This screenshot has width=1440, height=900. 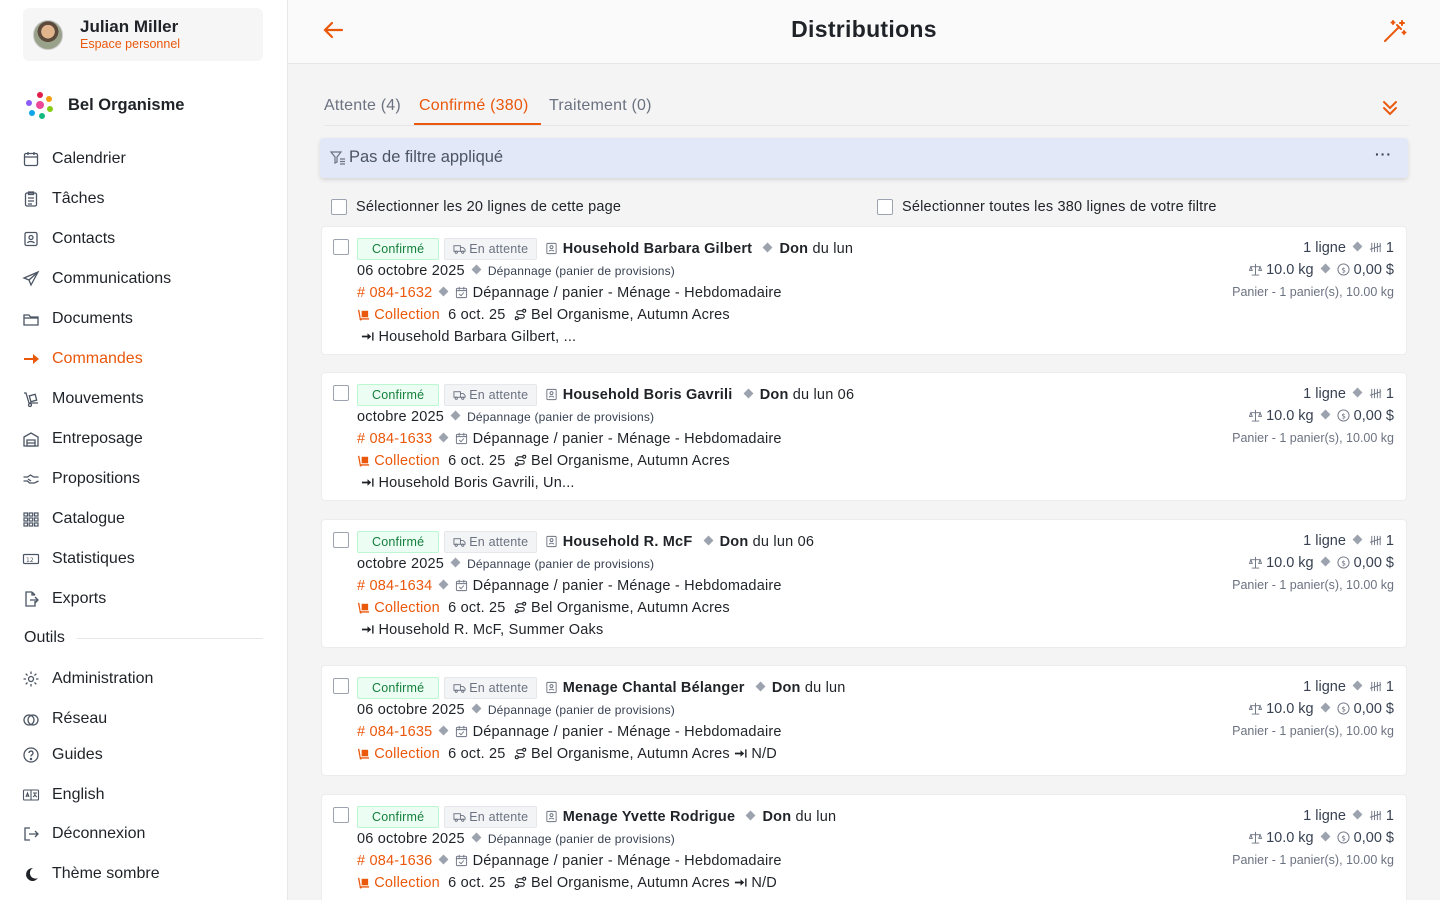 I want to click on tab-traitement: Traitement (0), so click(x=600, y=106).